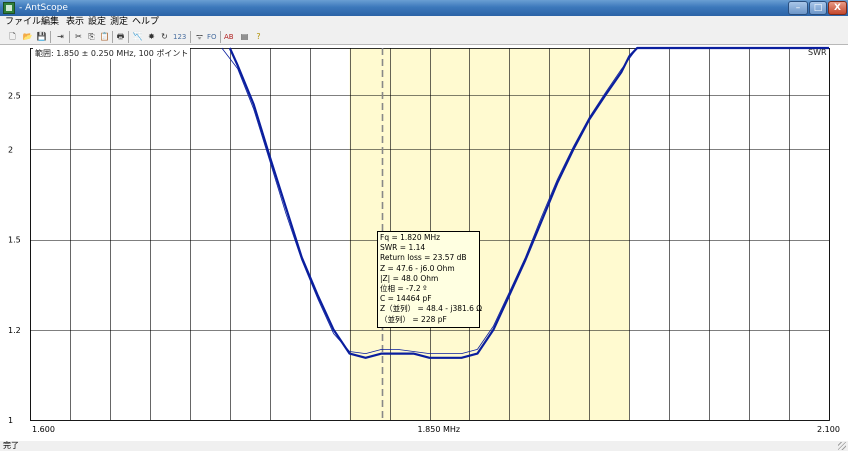 Image resolution: width=848 pixels, height=451 pixels. Describe the element at coordinates (104, 37) in the screenshot. I see `paste-icon: 📋` at that location.